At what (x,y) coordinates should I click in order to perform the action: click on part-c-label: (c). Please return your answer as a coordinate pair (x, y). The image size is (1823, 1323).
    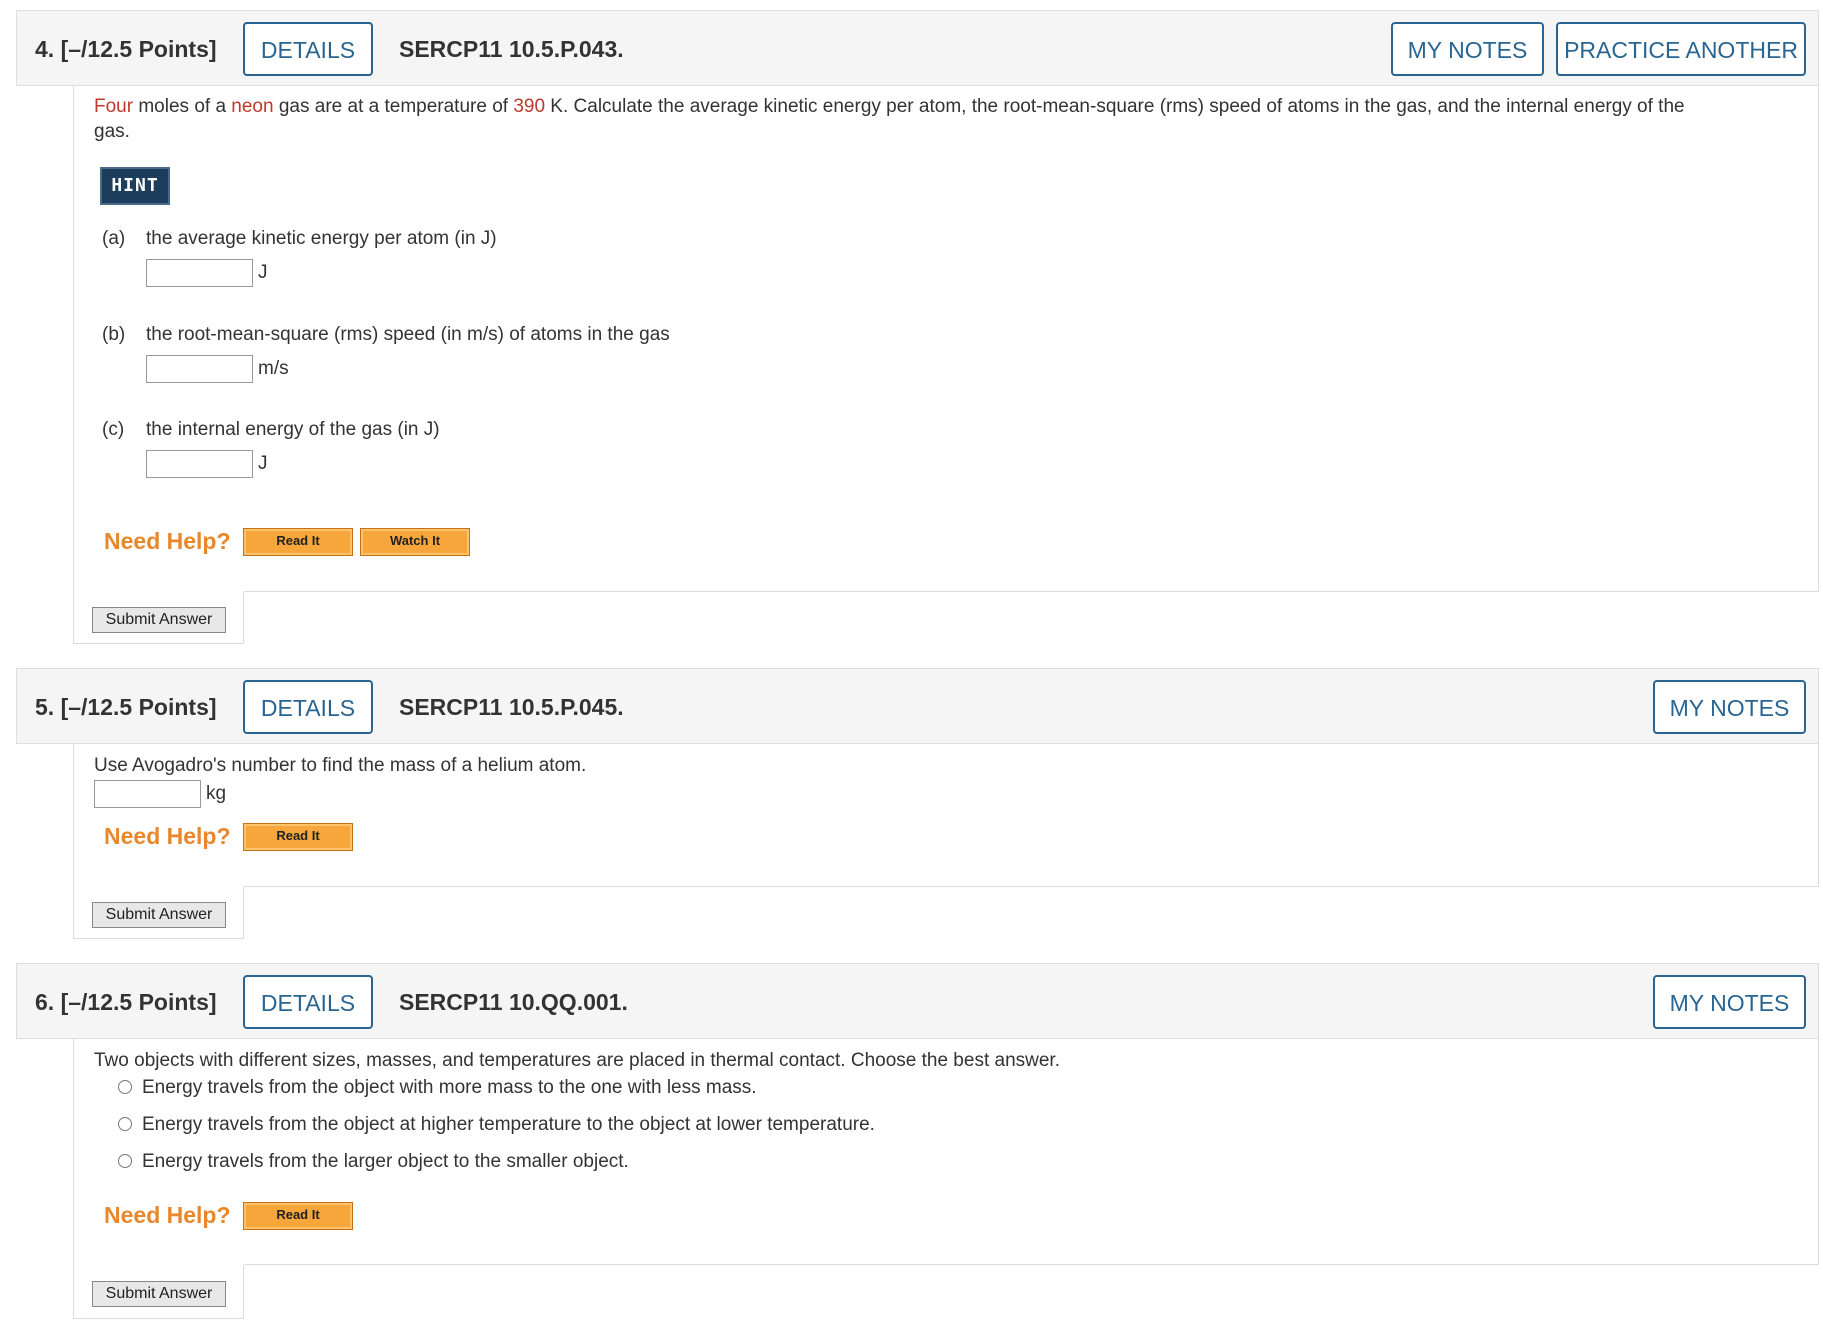
    Looking at the image, I should click on (113, 429).